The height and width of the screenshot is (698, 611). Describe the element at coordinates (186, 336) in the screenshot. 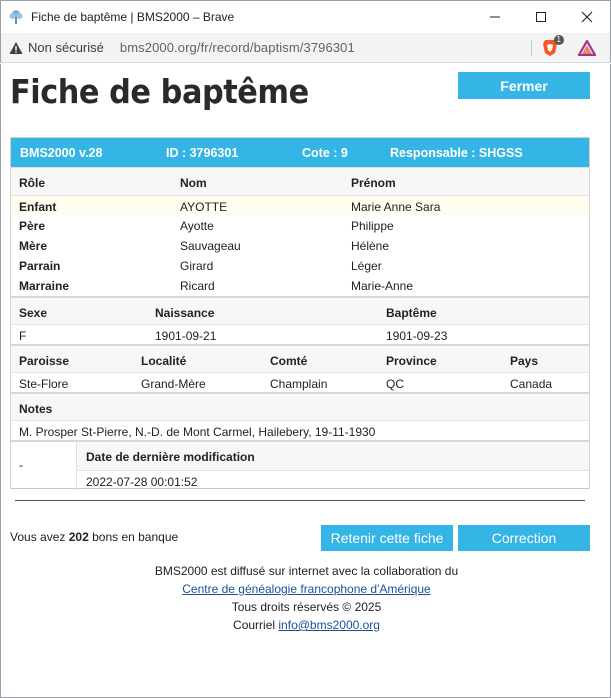

I see `naissance-value: 1901-09-21` at that location.